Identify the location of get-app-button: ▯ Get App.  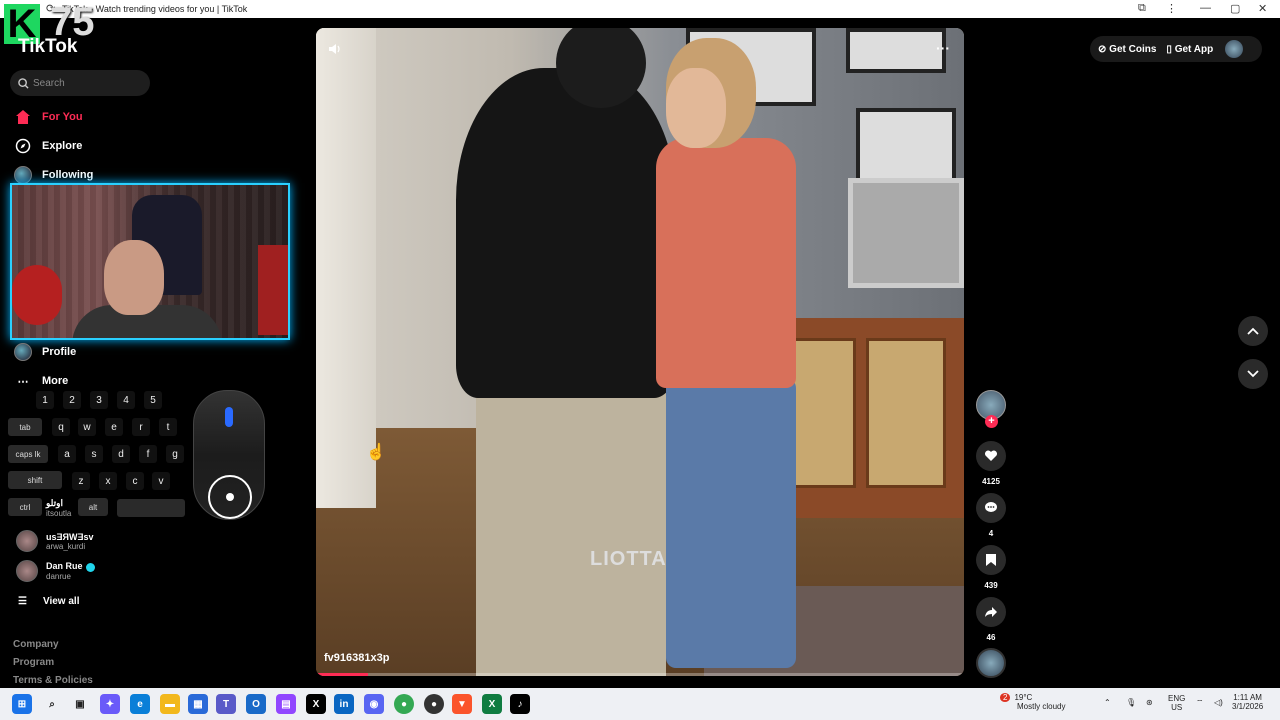
(1189, 49).